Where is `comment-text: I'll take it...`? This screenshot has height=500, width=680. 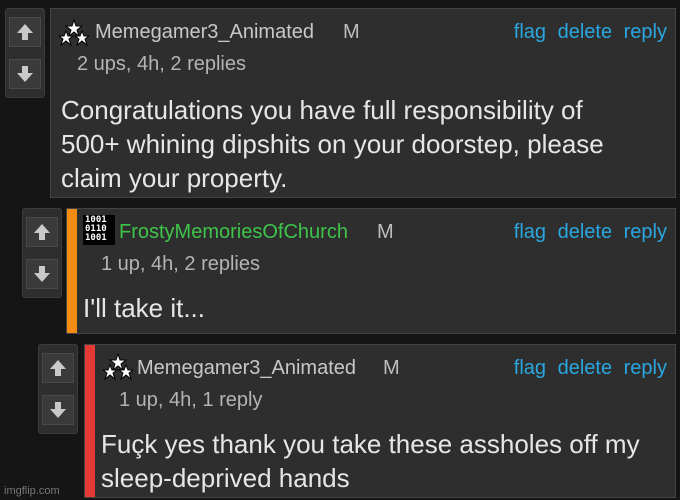 comment-text: I'll take it... is located at coordinates (373, 308).